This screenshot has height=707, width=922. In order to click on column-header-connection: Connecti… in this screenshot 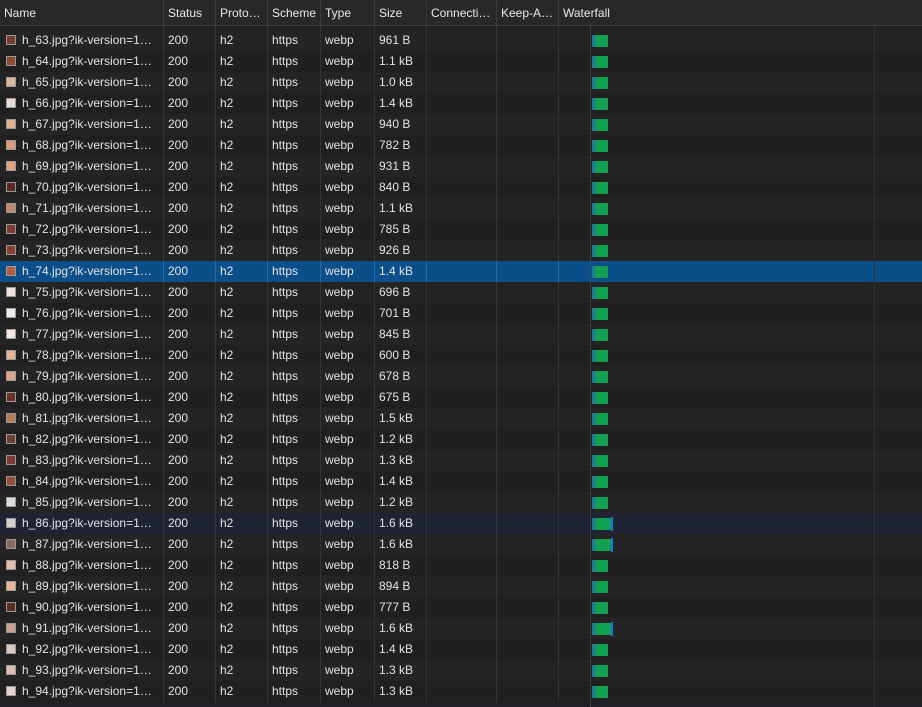, I will do `click(462, 12)`.